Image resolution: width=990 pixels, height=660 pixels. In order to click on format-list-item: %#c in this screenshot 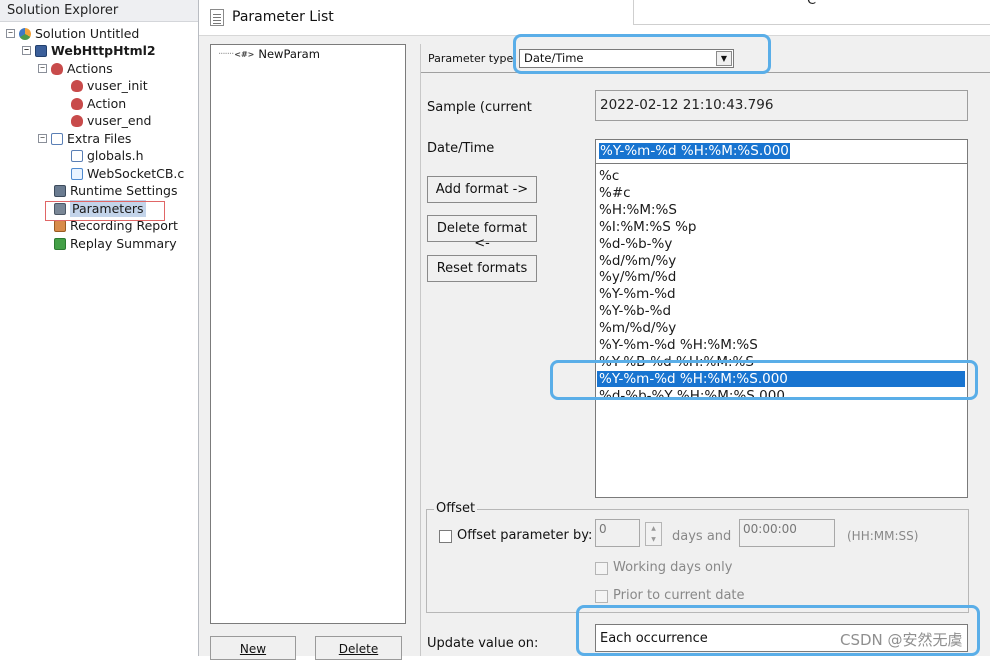, I will do `click(615, 193)`.